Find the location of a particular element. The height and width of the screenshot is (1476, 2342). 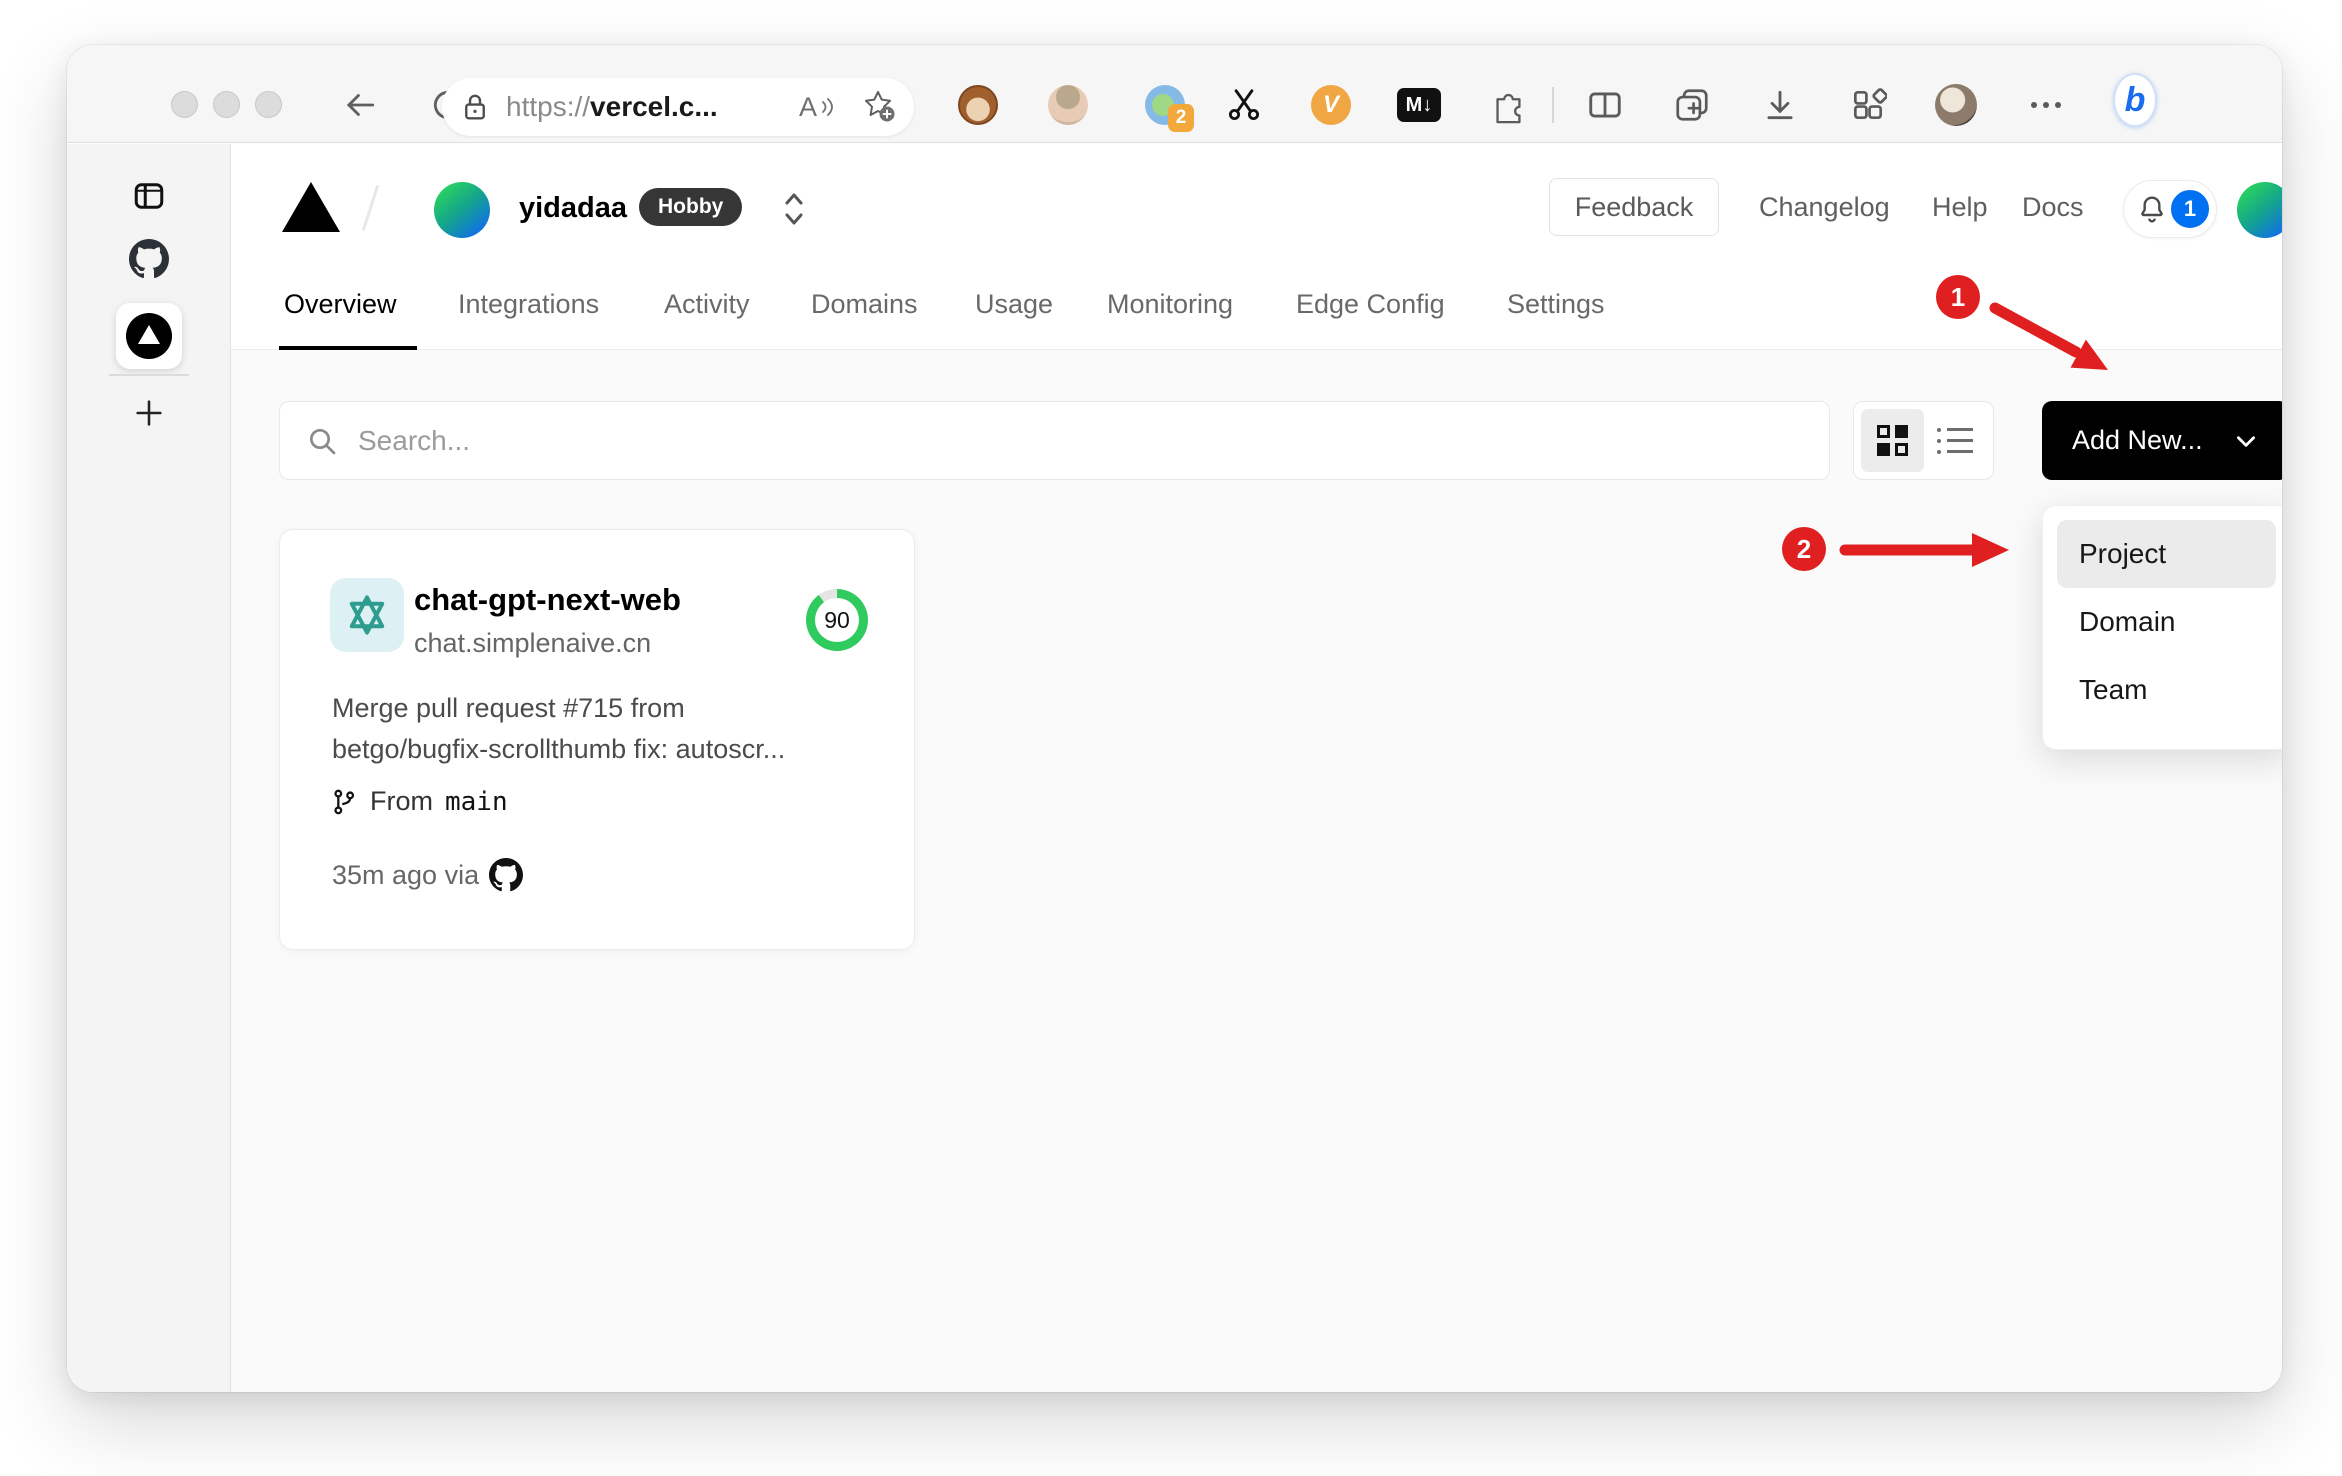

changelog-link: Changelog is located at coordinates (1824, 207).